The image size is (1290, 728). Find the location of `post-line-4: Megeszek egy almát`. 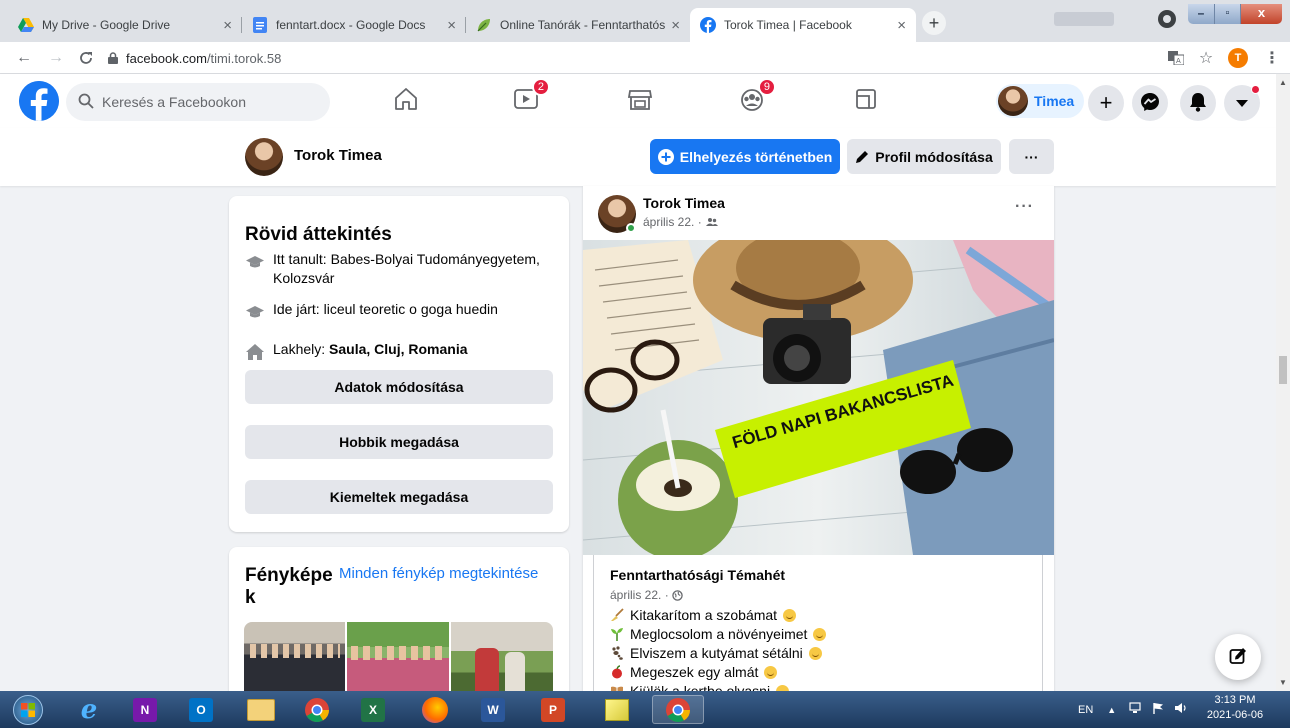

post-line-4: Megeszek egy almát is located at coordinates (694, 672).